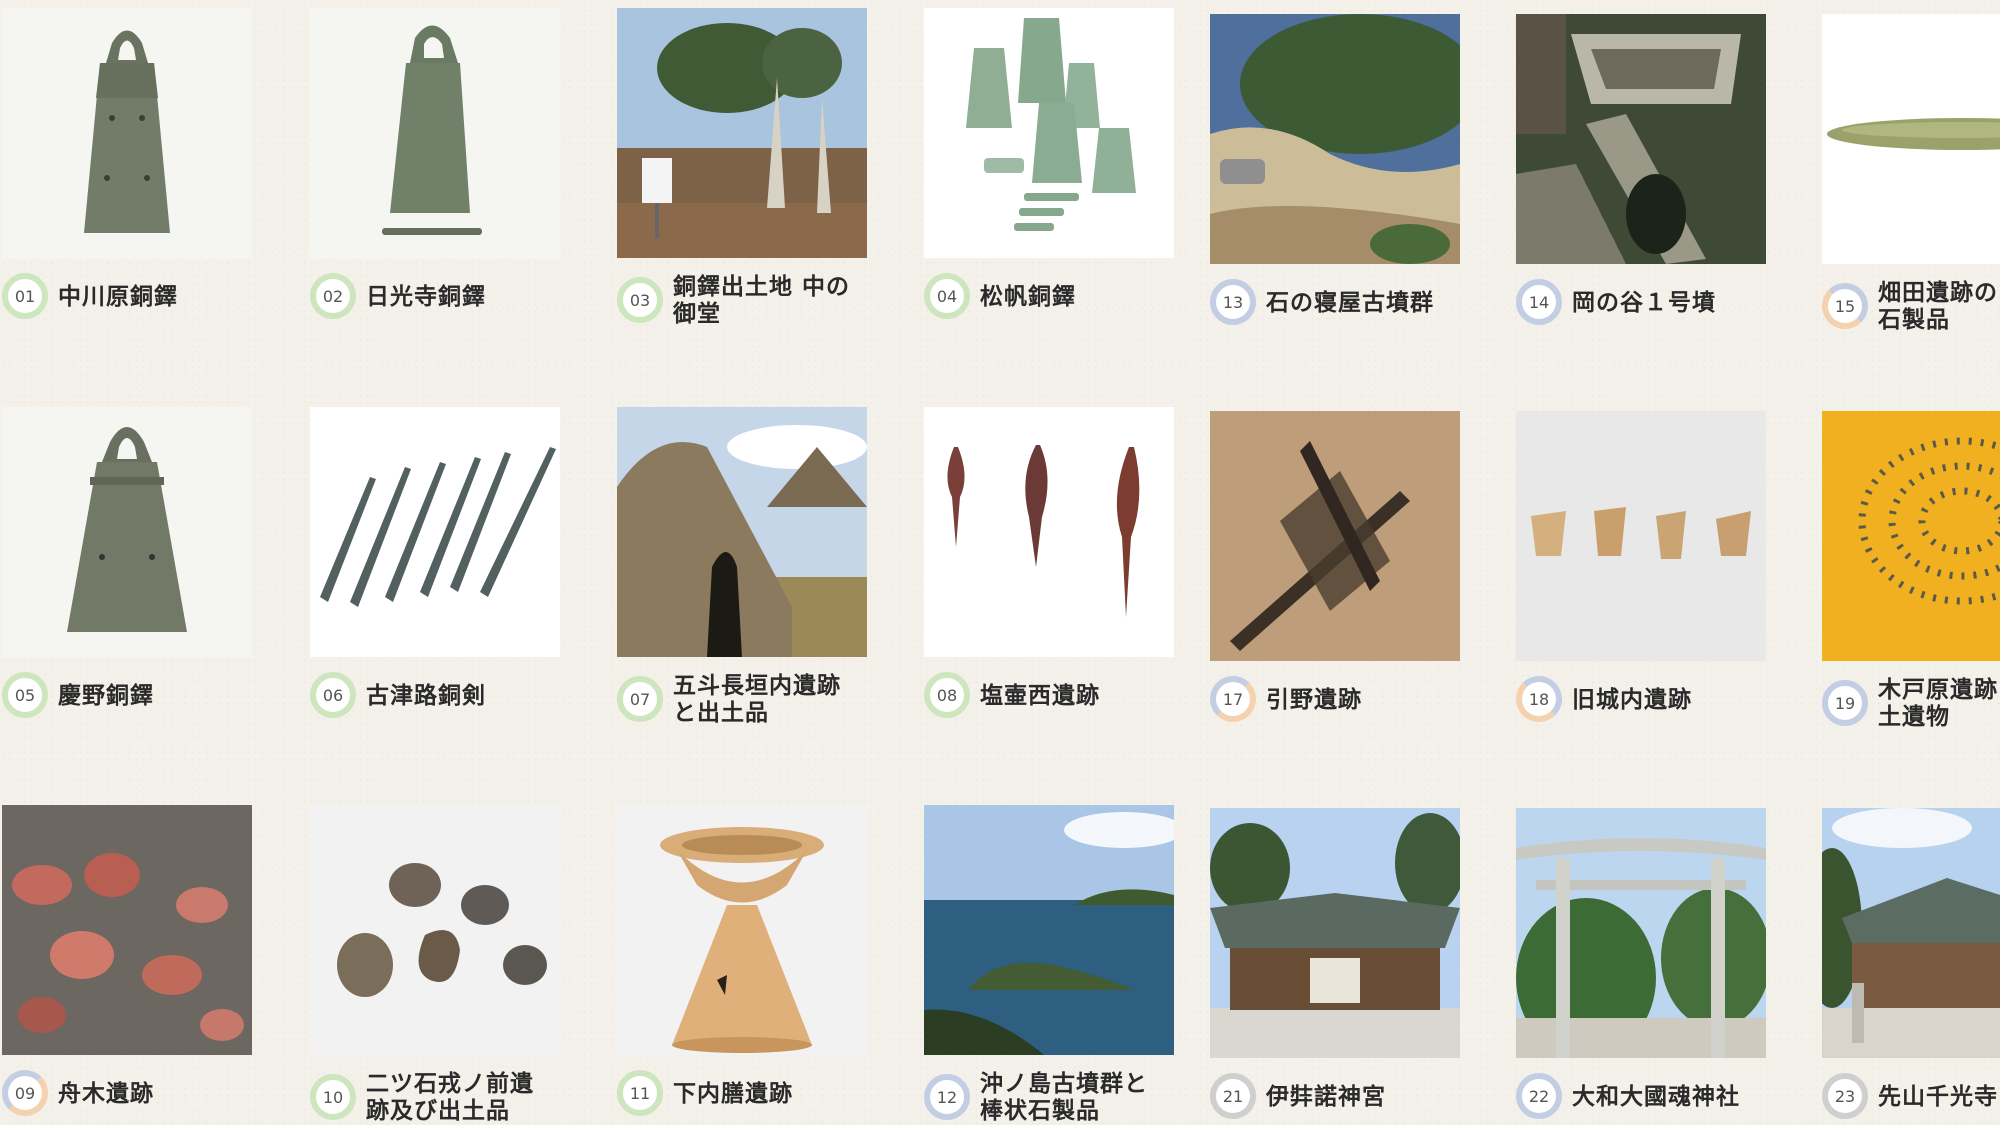 This screenshot has height=1125, width=2000. What do you see at coordinates (1845, 1096) in the screenshot?
I see `number-badge: 23` at bounding box center [1845, 1096].